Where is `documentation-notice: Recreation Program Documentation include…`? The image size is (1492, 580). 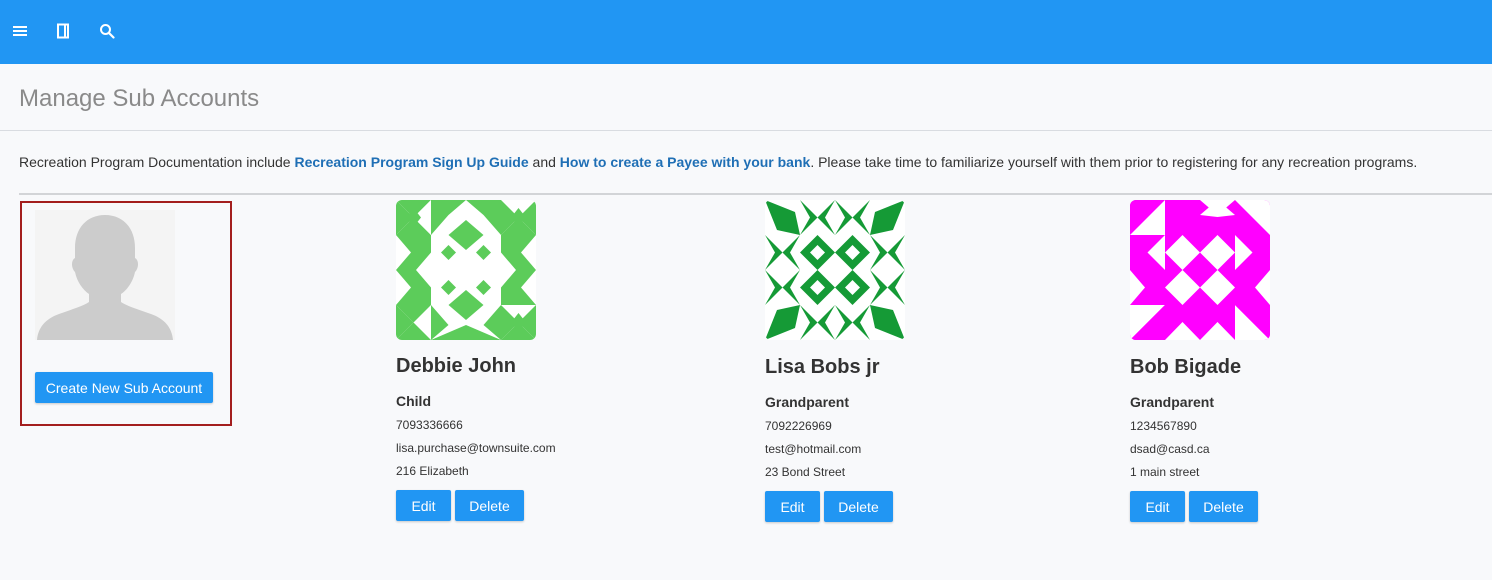
documentation-notice: Recreation Program Documentation include… is located at coordinates (718, 162).